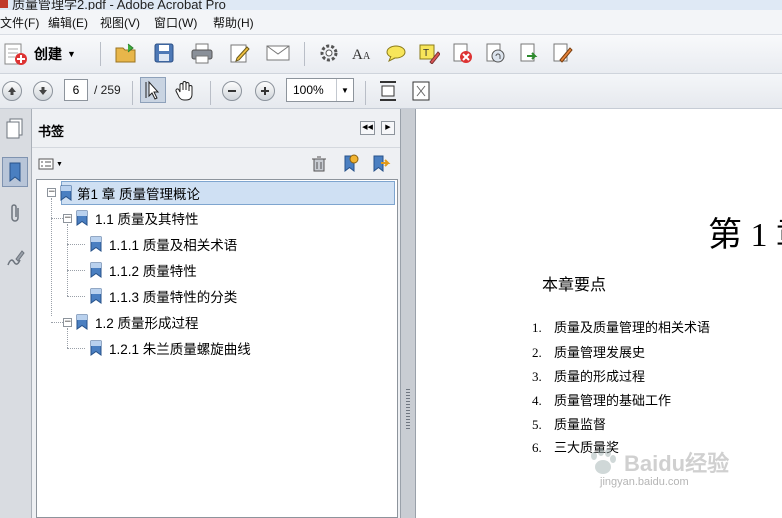  I want to click on text-size-icon: A A, so click(361, 55).